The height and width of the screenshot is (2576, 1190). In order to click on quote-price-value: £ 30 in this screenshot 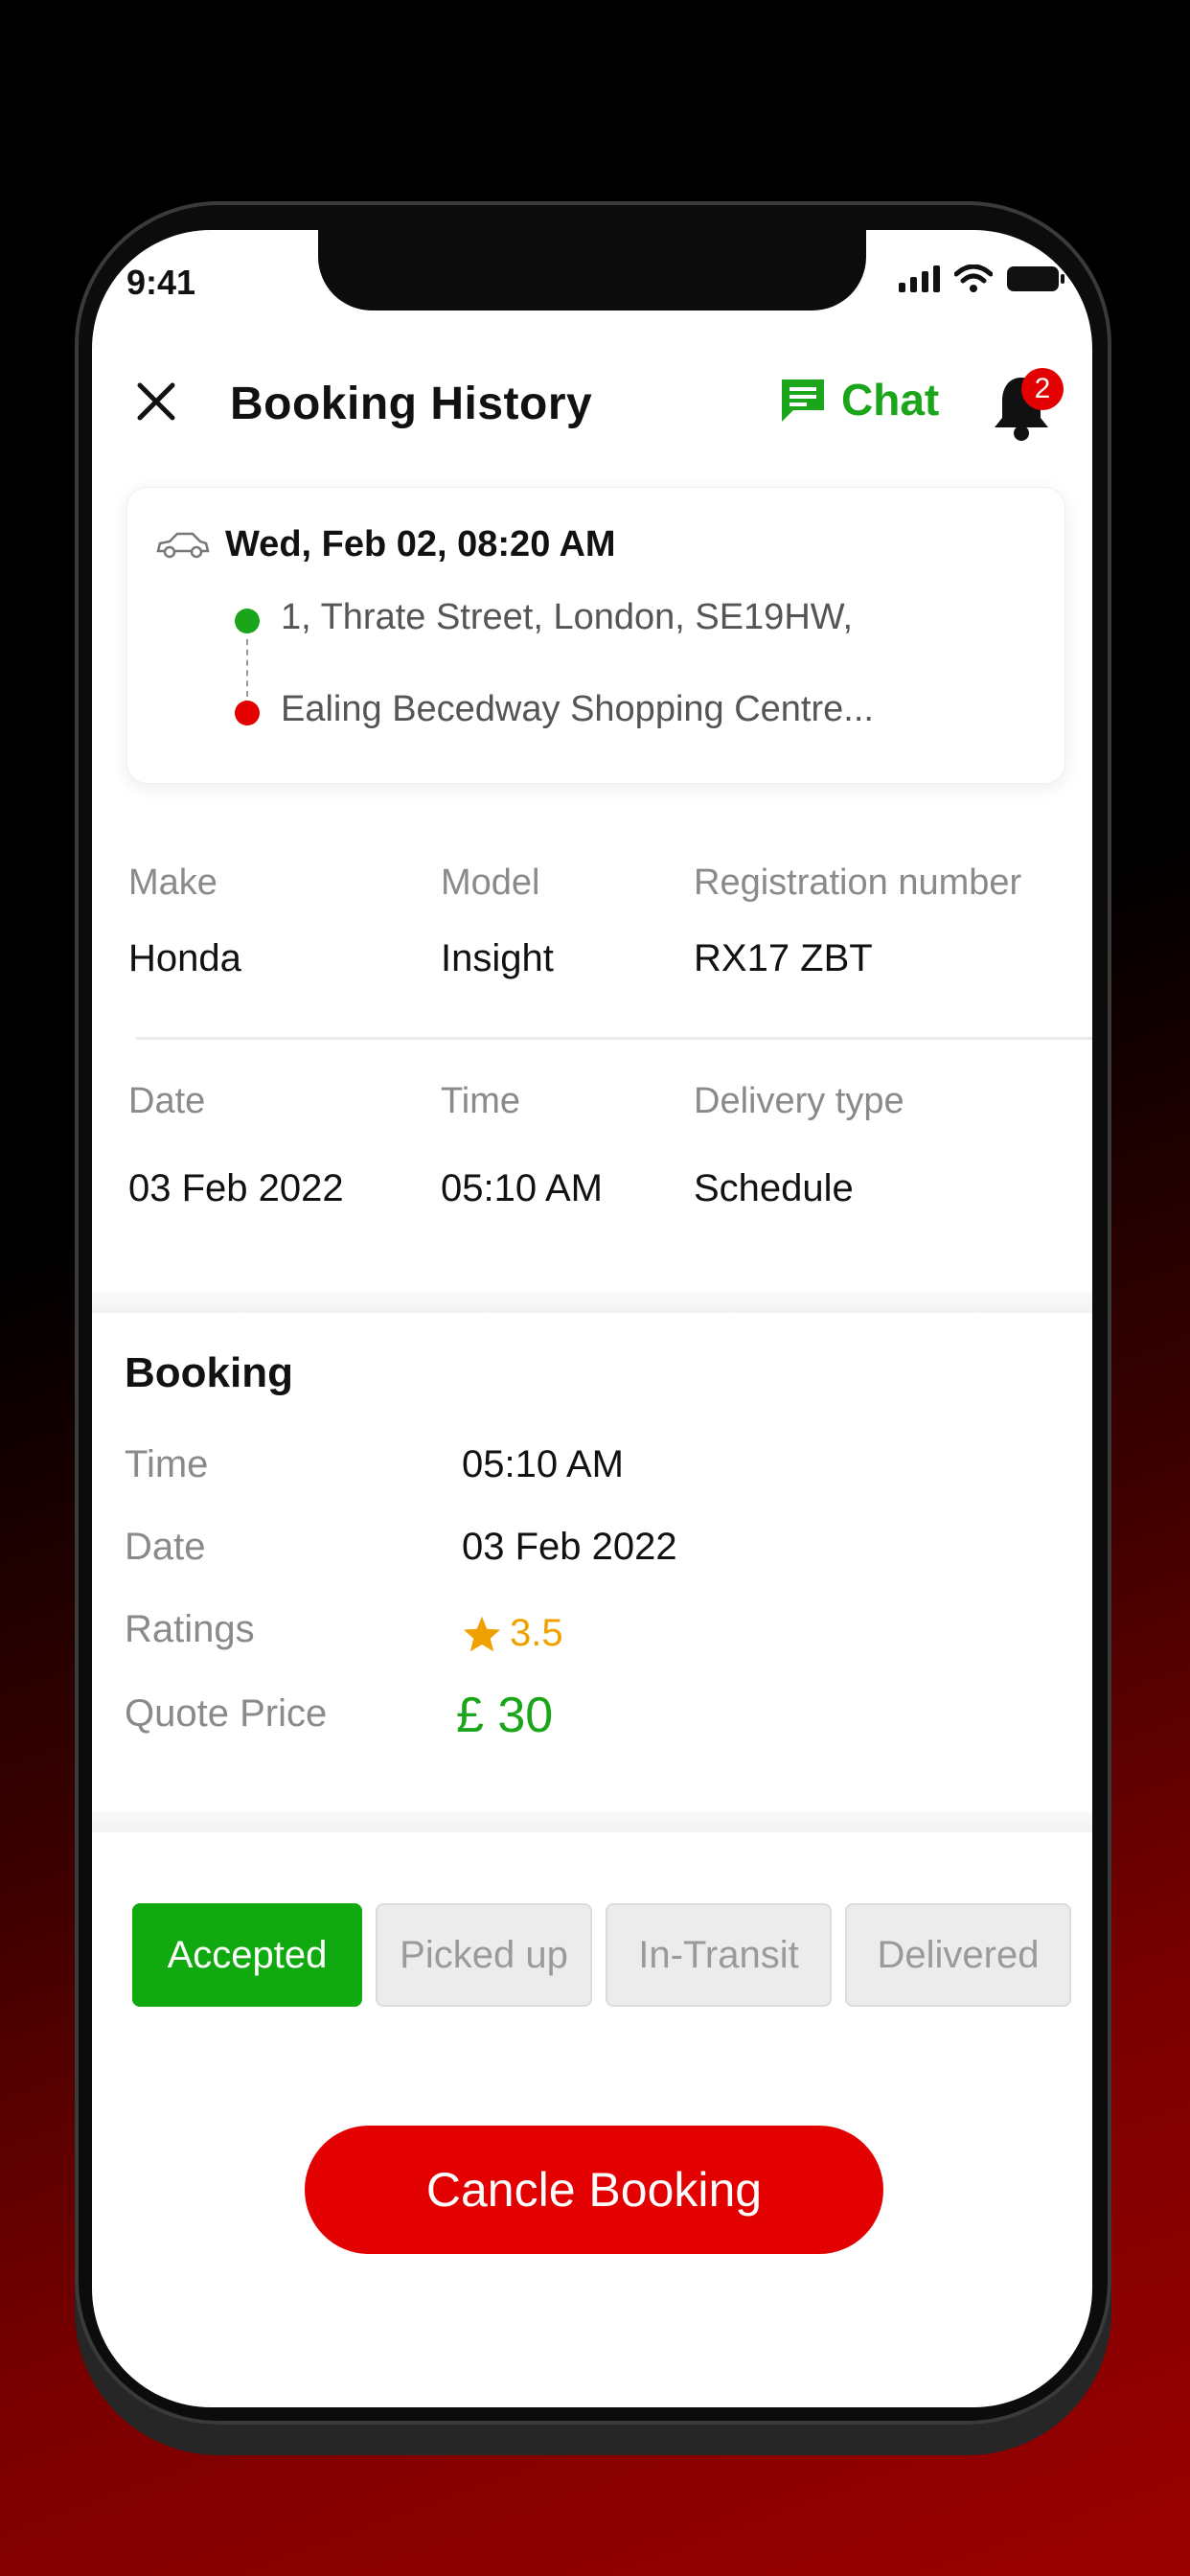, I will do `click(505, 1715)`.